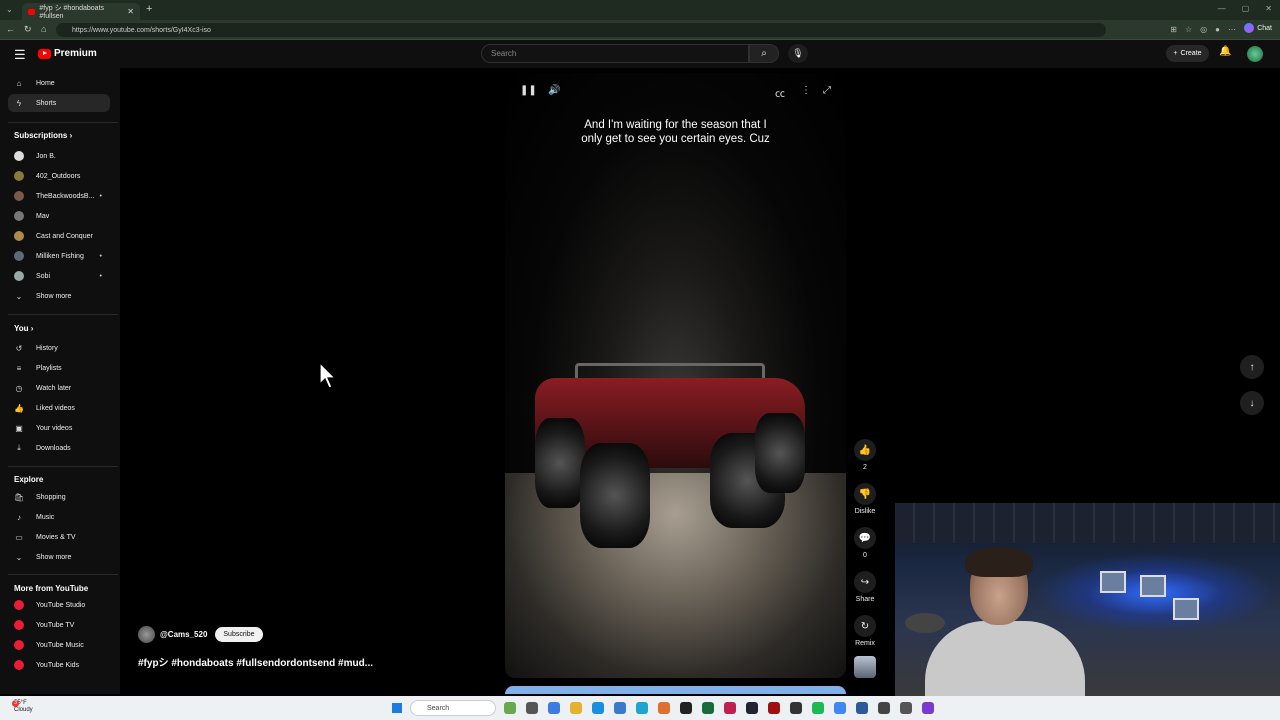  What do you see at coordinates (28, 29) in the screenshot?
I see `reload-icon: ↻` at bounding box center [28, 29].